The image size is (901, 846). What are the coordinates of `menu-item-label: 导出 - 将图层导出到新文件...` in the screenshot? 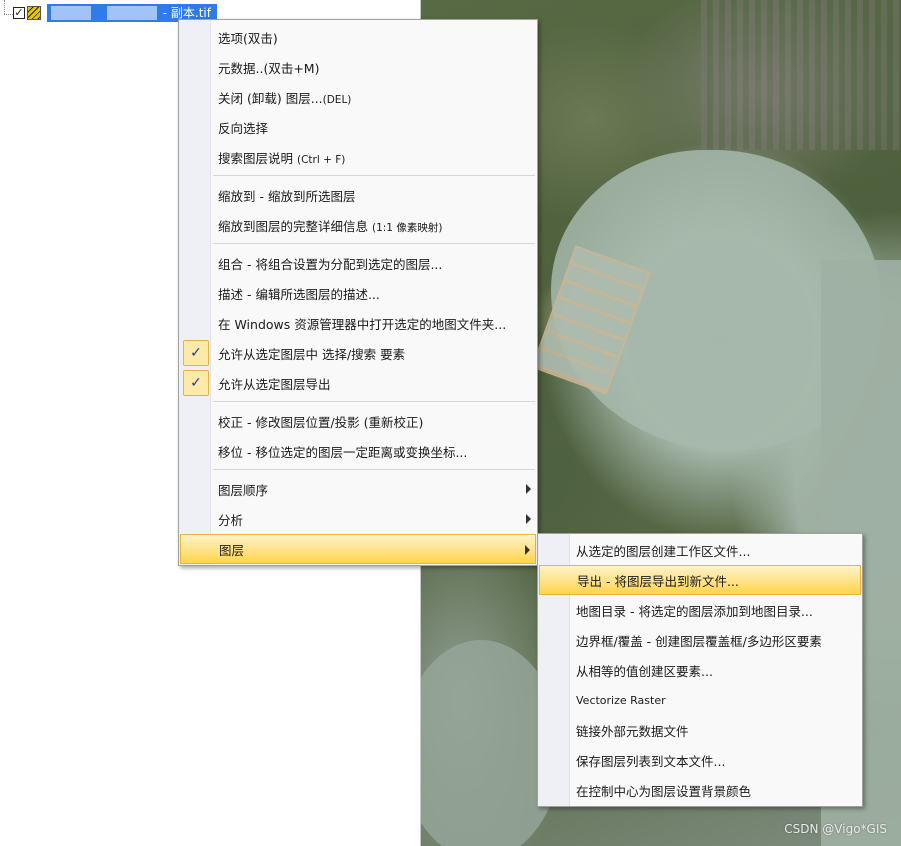 It's located at (658, 581).